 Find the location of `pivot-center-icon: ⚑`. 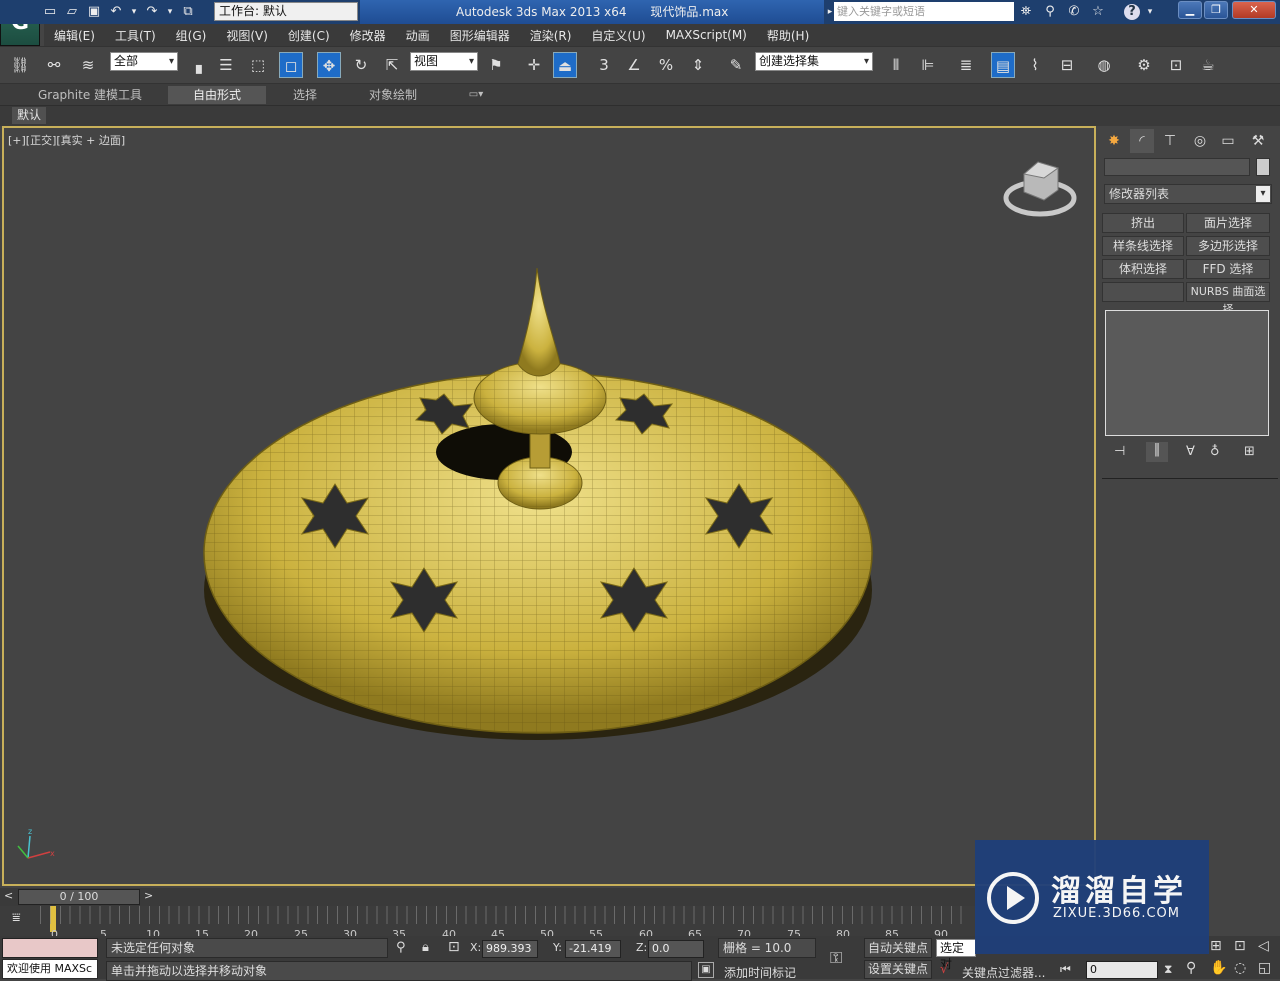

pivot-center-icon: ⚑ is located at coordinates (496, 65).